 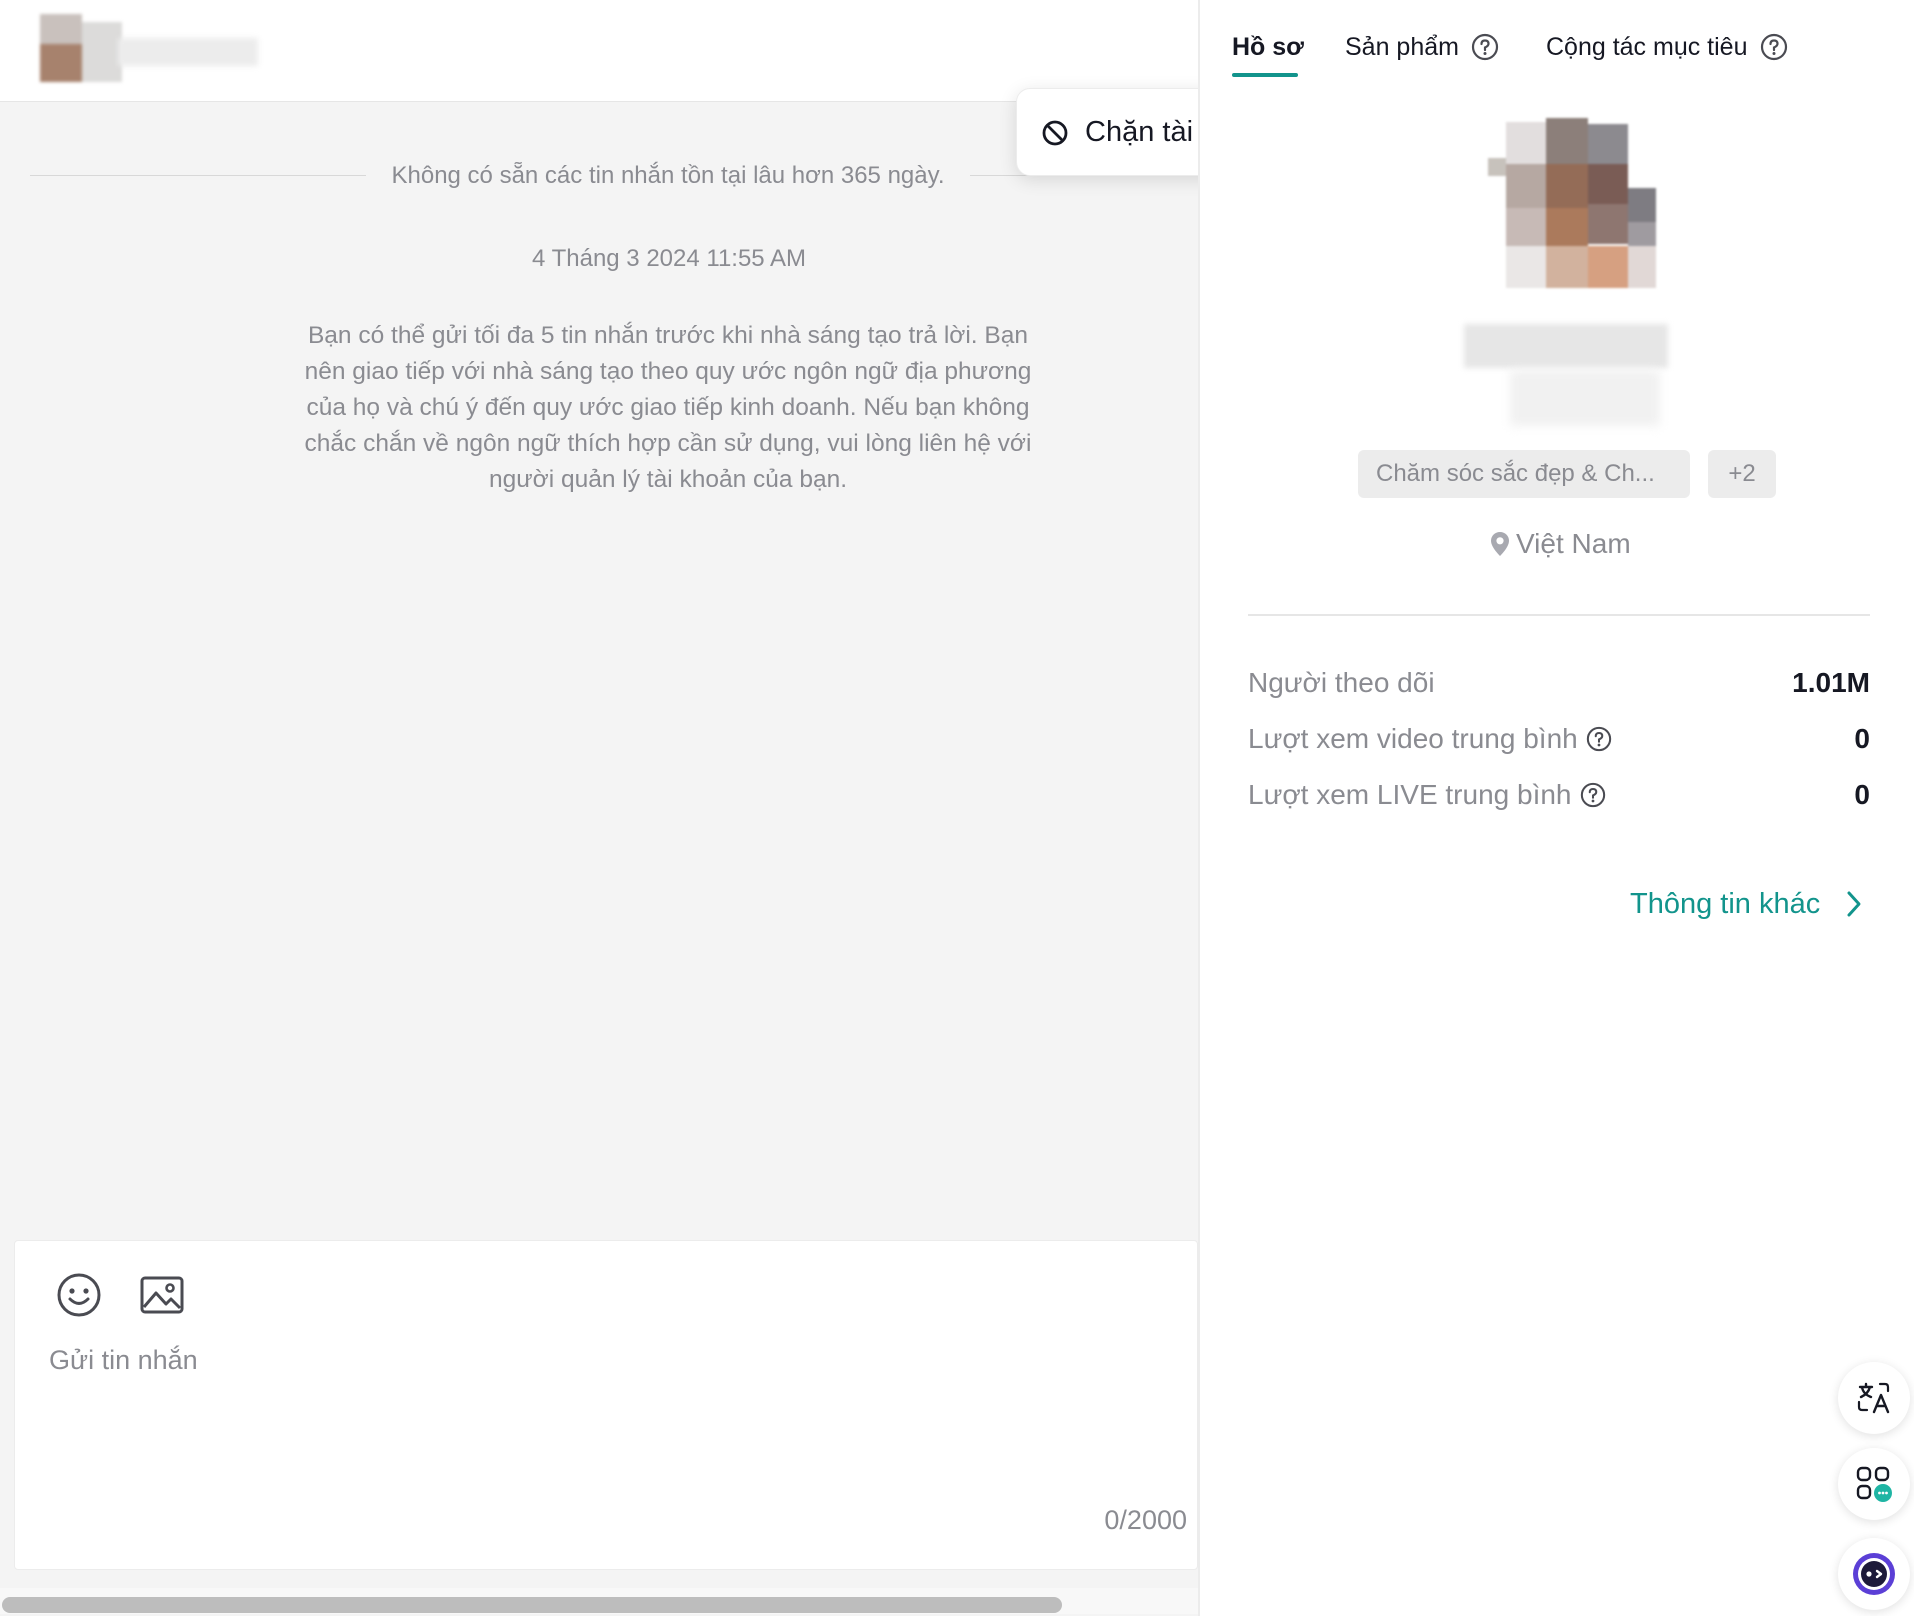 What do you see at coordinates (1588, 216) in the screenshot?
I see `creator-avatar-blurred` at bounding box center [1588, 216].